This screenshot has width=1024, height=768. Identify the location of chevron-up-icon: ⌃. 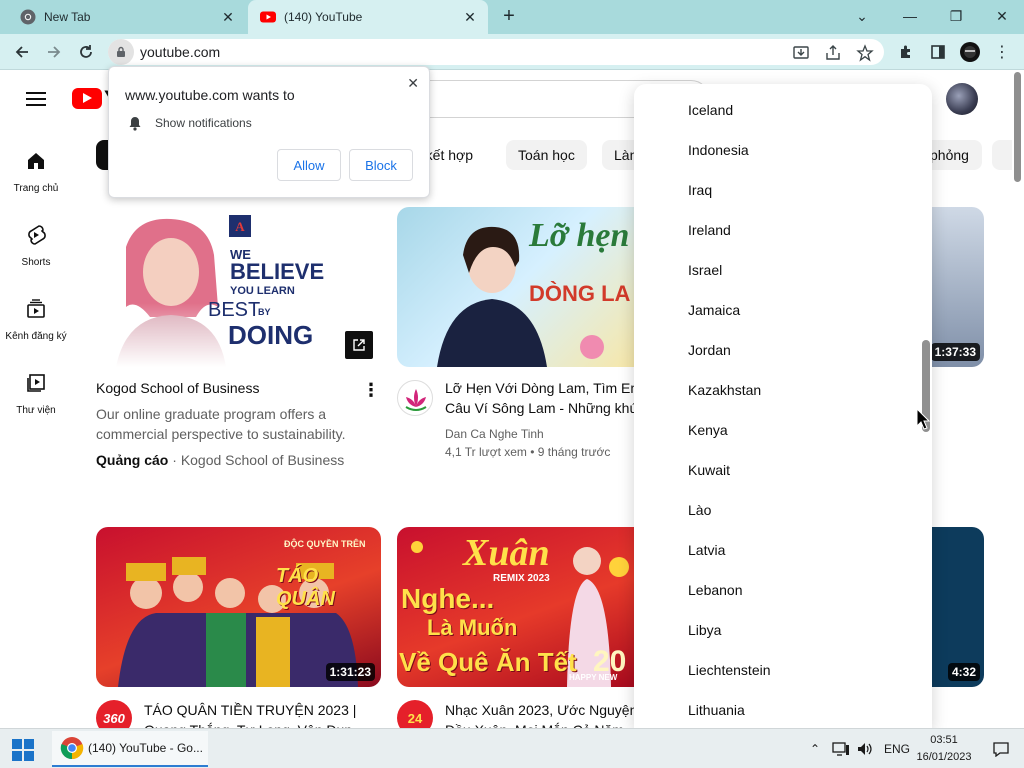
(815, 749).